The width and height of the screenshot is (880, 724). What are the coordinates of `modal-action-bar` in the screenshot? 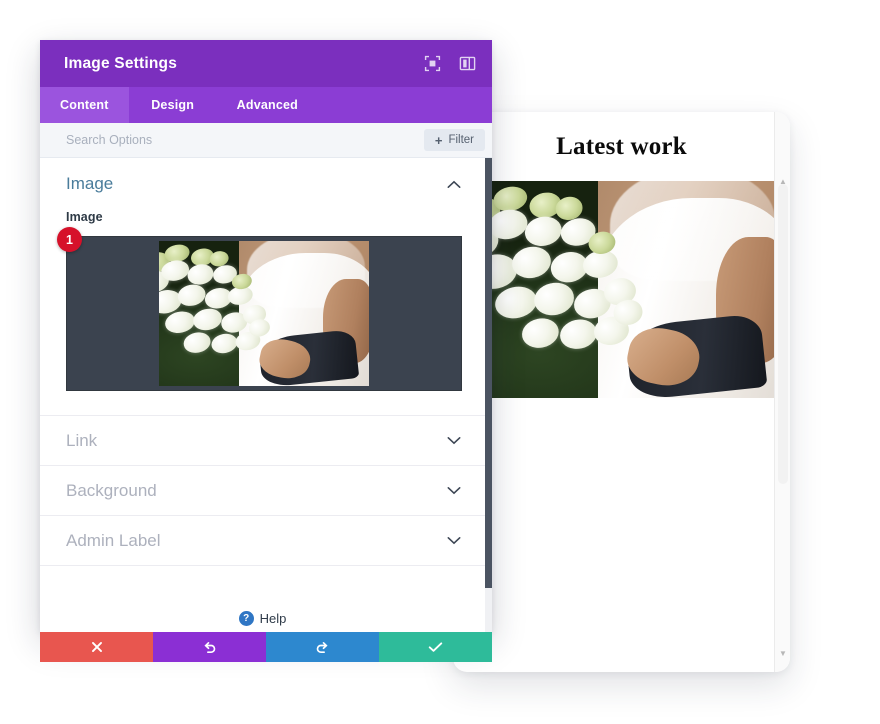 It's located at (266, 647).